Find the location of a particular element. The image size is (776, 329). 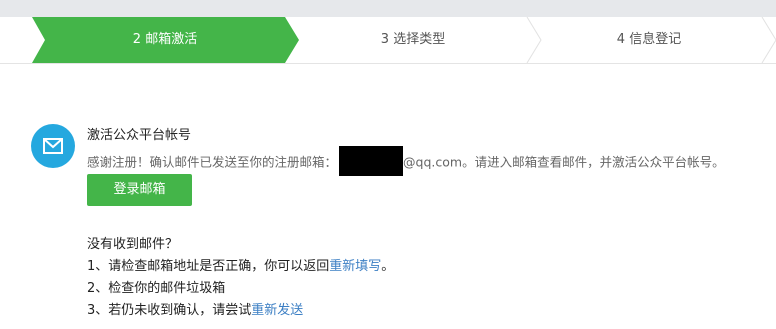

step-info-registration: 4 信息登记 is located at coordinates (649, 39).